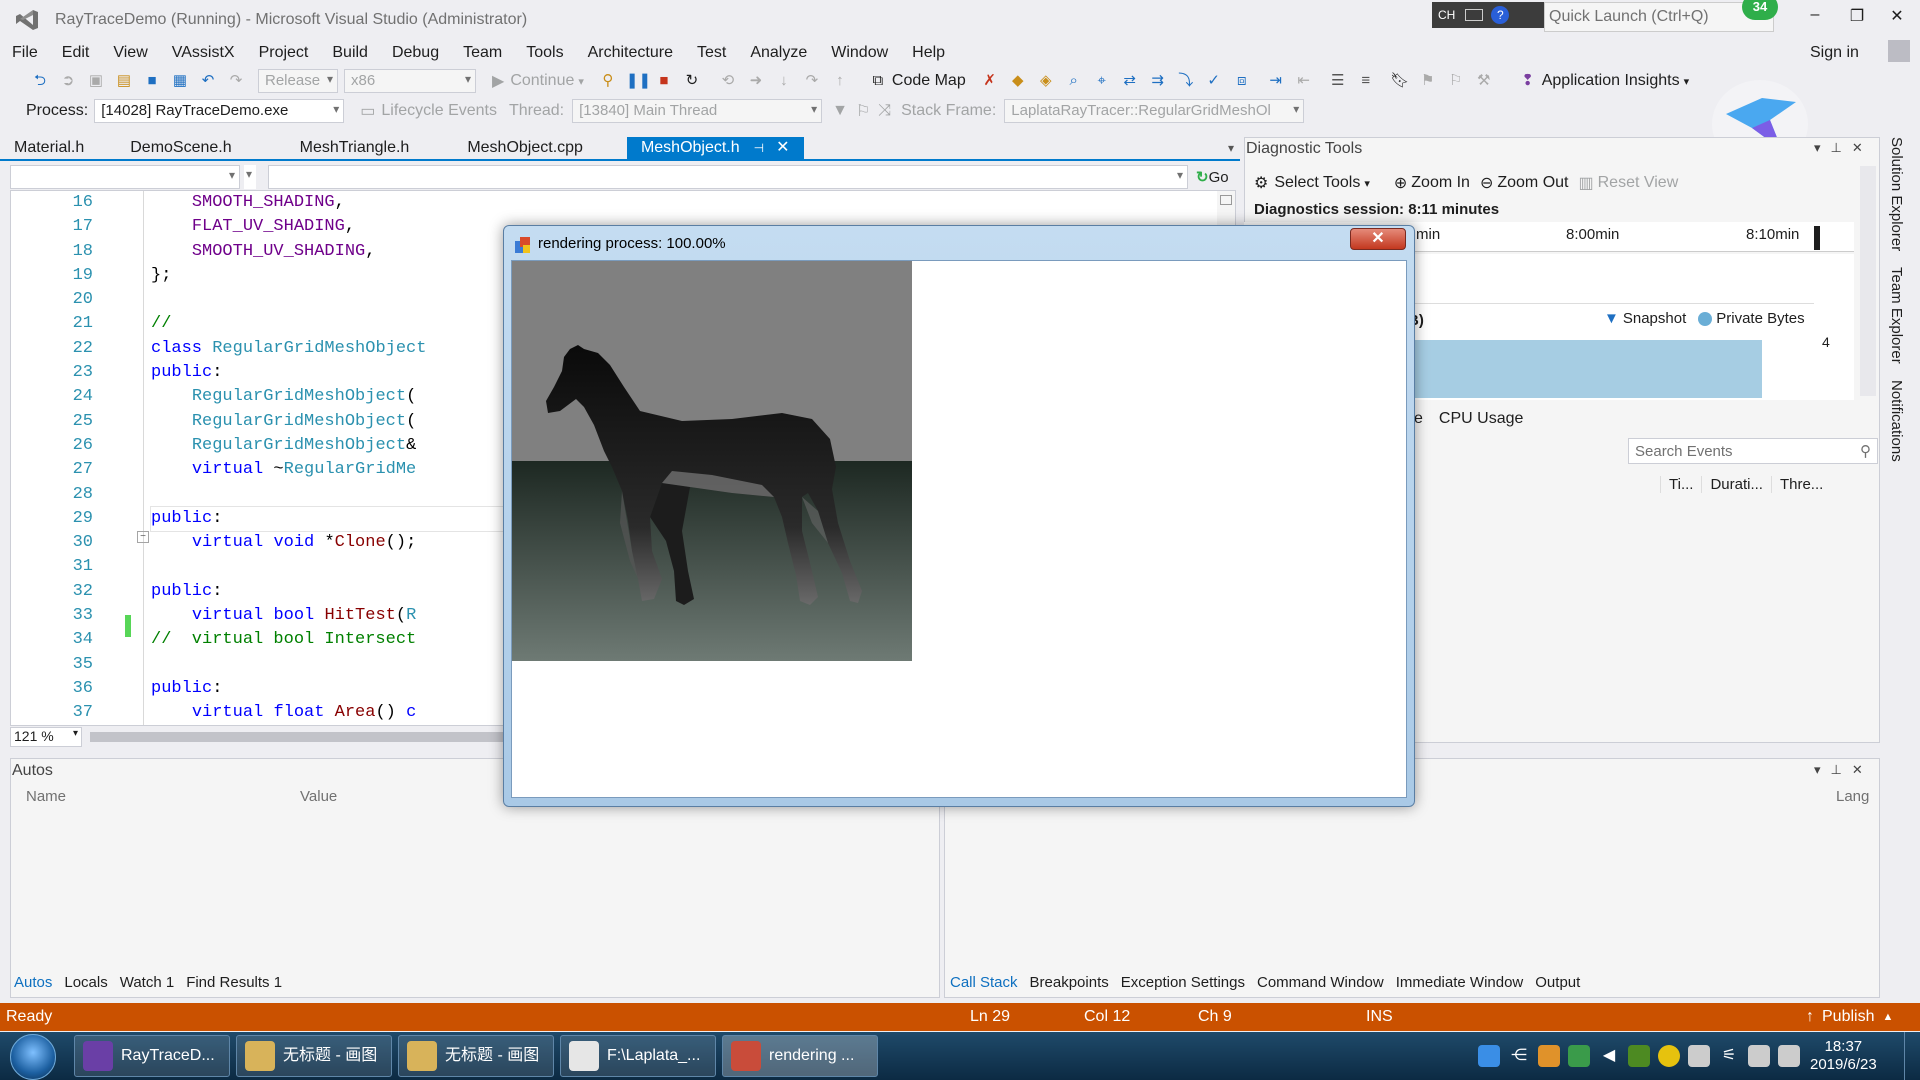 Image resolution: width=1920 pixels, height=1080 pixels. Describe the element at coordinates (711, 53) in the screenshot. I see `menu-test: Test` at that location.